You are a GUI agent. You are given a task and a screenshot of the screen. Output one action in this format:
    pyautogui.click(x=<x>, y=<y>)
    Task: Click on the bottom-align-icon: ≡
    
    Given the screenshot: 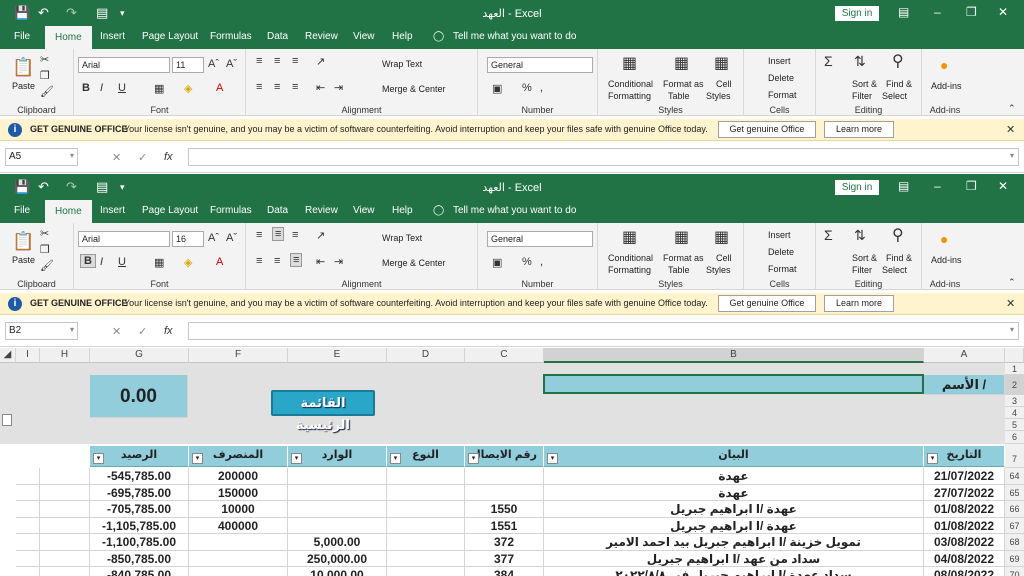 What is the action you would take?
    pyautogui.click(x=295, y=235)
    